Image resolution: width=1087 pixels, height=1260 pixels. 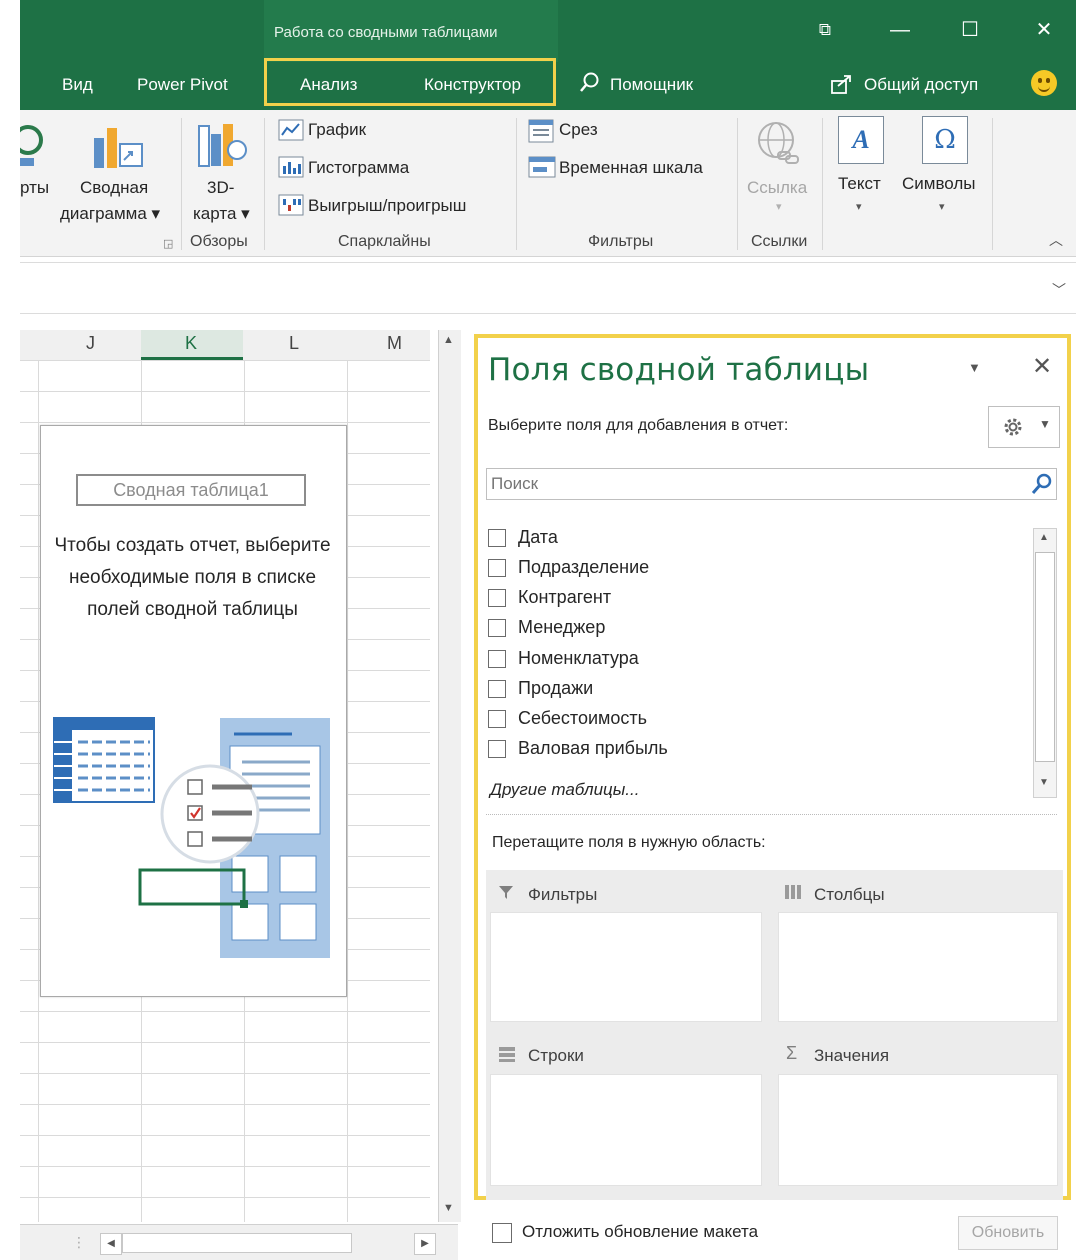 What do you see at coordinates (635, 85) in the screenshot?
I see `tell-me-search: Помощник` at bounding box center [635, 85].